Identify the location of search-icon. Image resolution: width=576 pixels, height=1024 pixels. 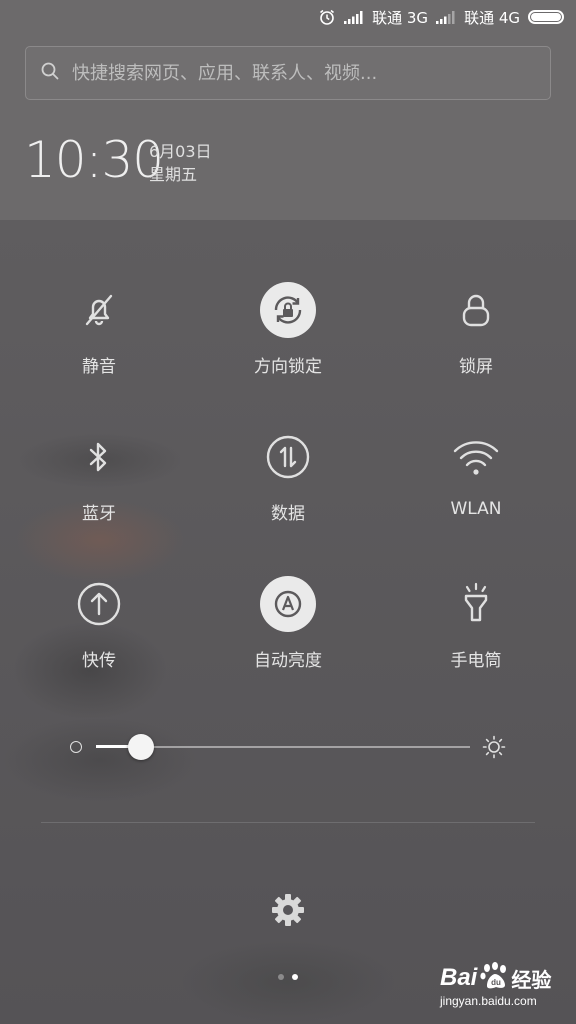
(56, 73).